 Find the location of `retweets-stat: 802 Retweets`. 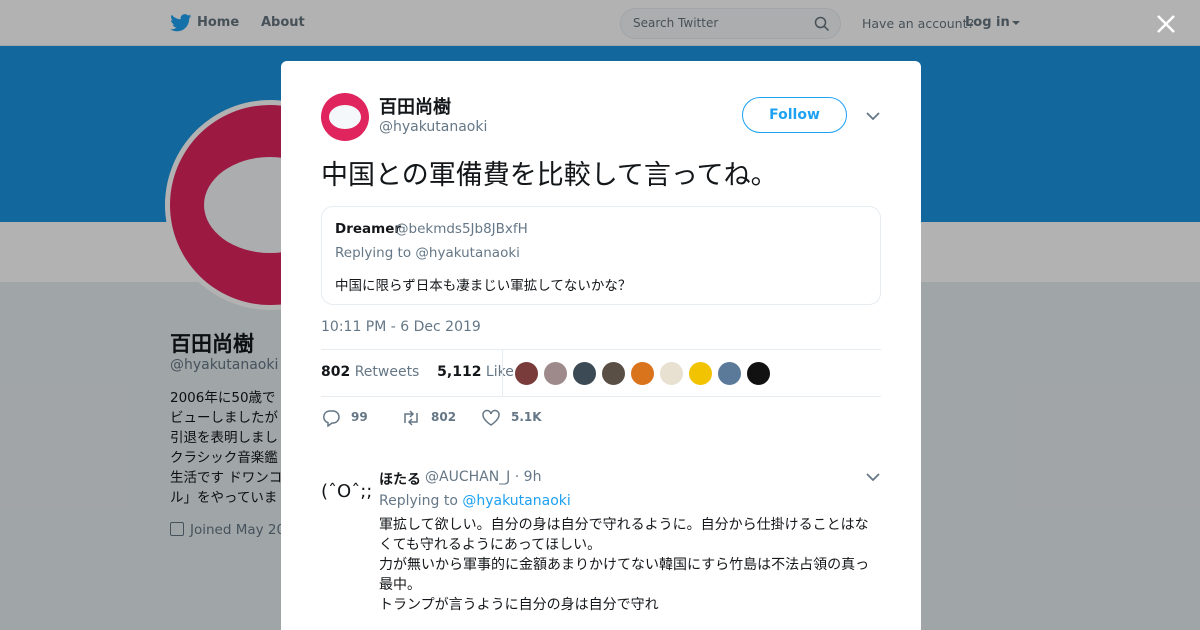

retweets-stat: 802 Retweets is located at coordinates (370, 372).